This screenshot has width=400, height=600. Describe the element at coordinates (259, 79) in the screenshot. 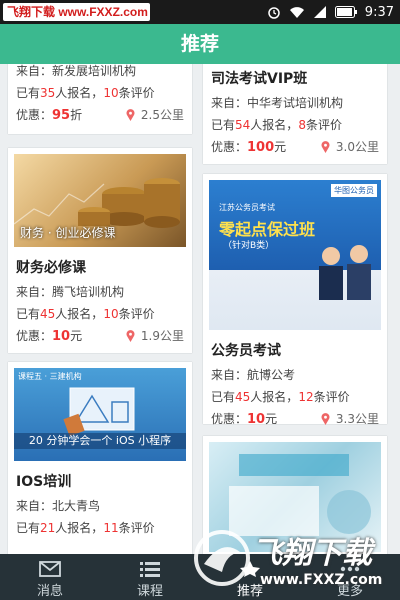

I see `course-title: 司法考试VIP班` at that location.